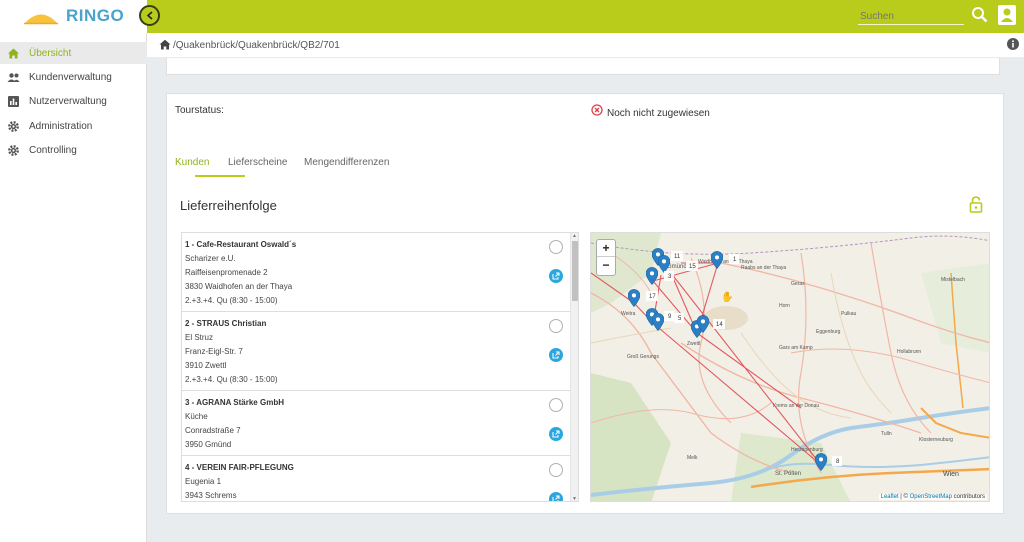 The width and height of the screenshot is (1024, 542). What do you see at coordinates (13, 101) in the screenshot?
I see `chart-icon` at bounding box center [13, 101].